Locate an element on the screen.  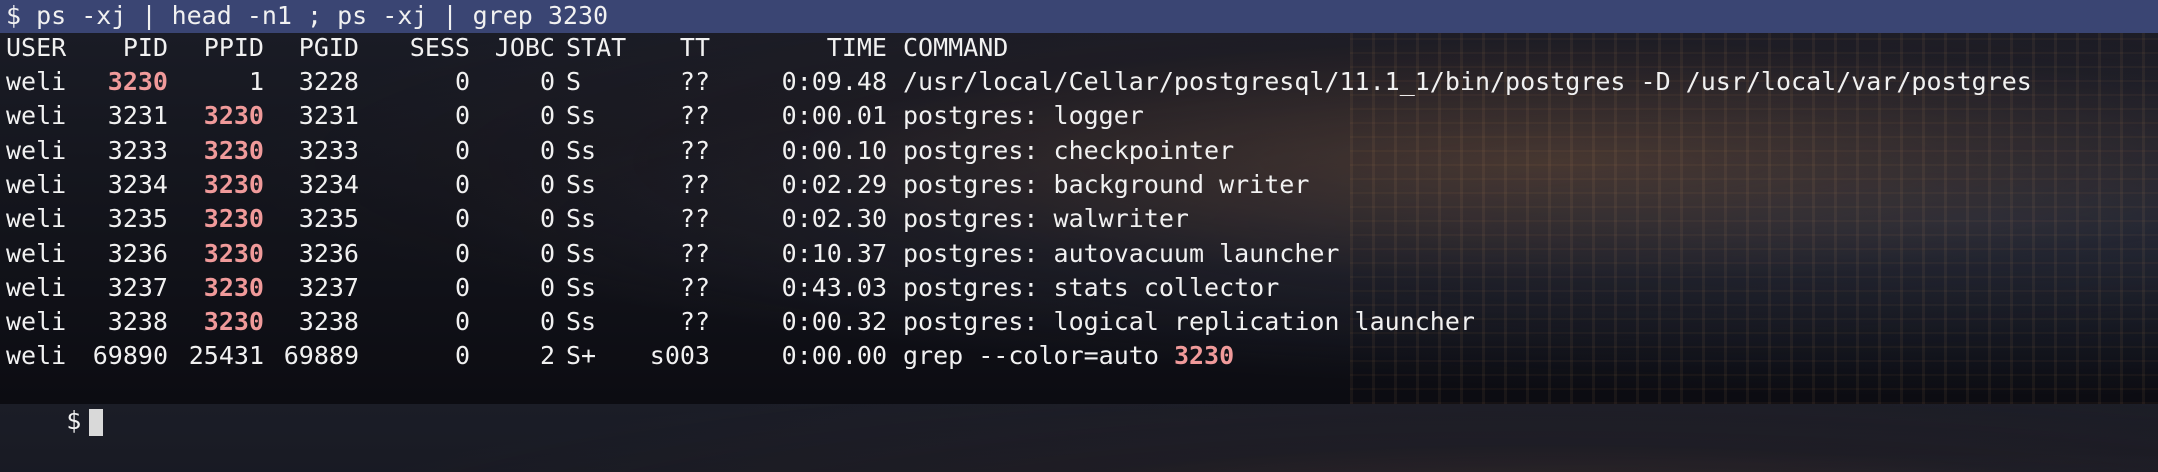
header-time: TIME is located at coordinates (856, 47).